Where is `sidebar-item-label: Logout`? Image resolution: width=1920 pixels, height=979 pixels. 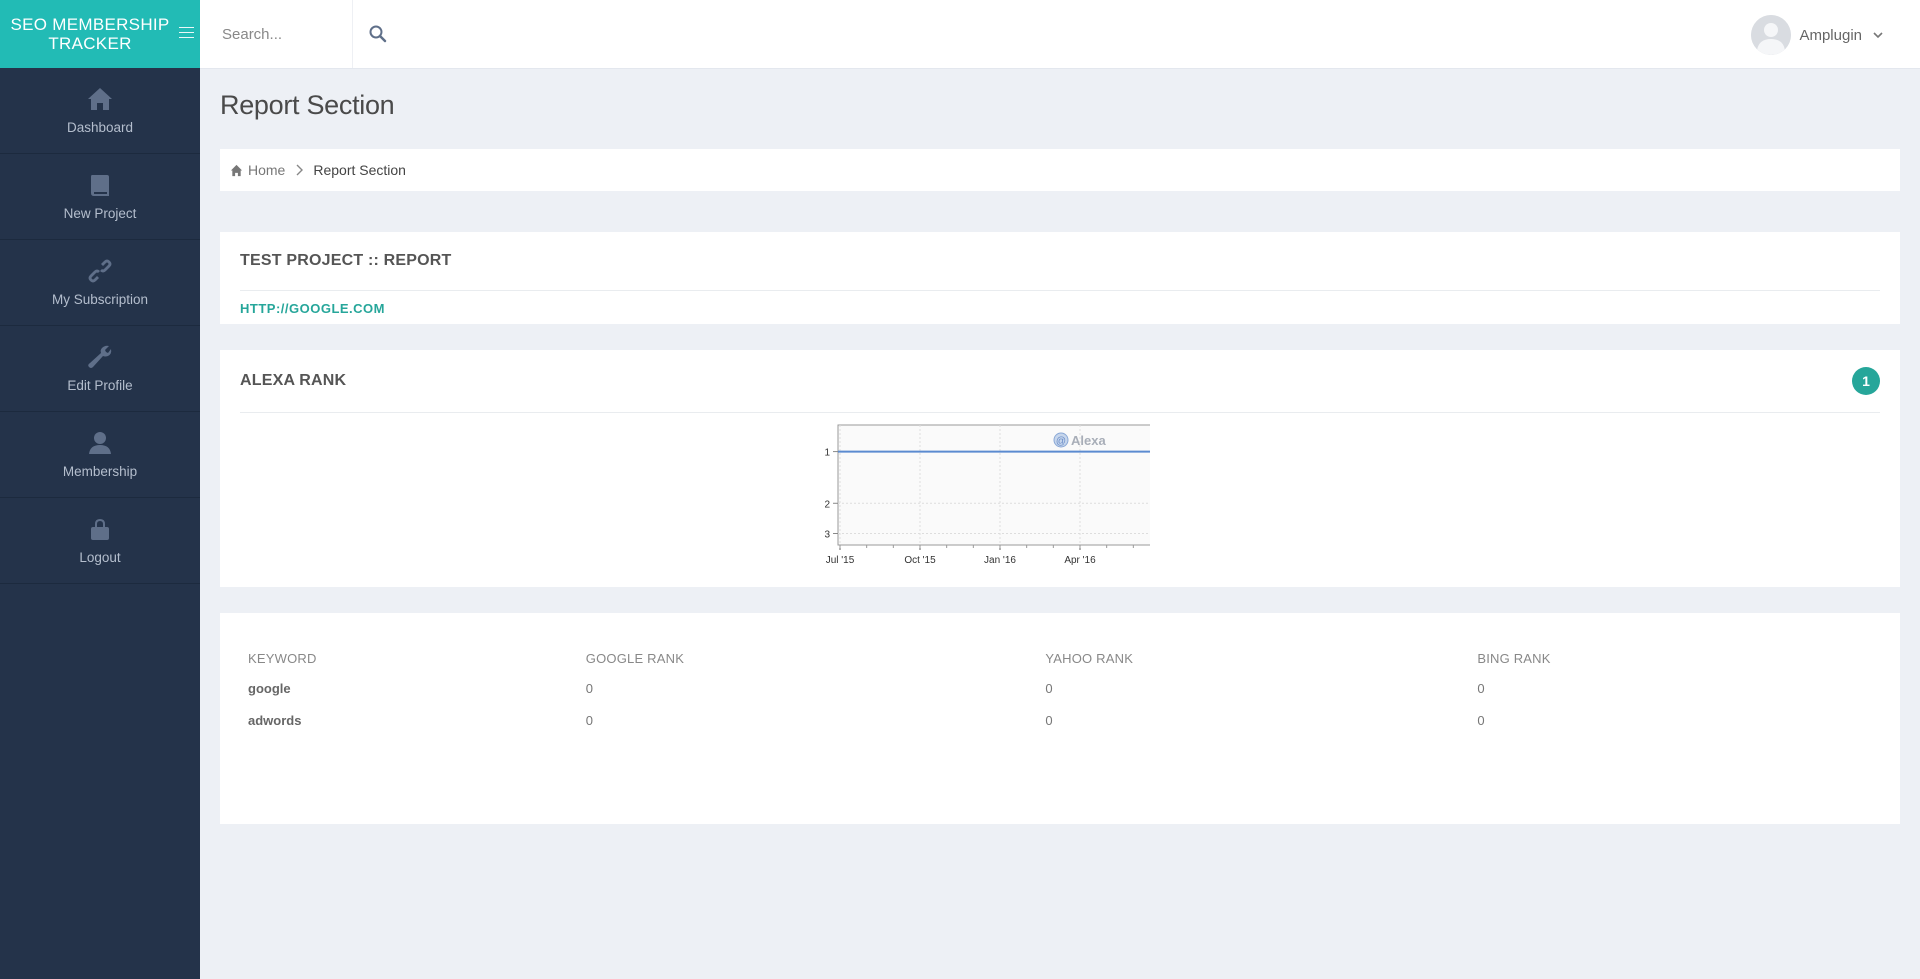 sidebar-item-label: Logout is located at coordinates (100, 557).